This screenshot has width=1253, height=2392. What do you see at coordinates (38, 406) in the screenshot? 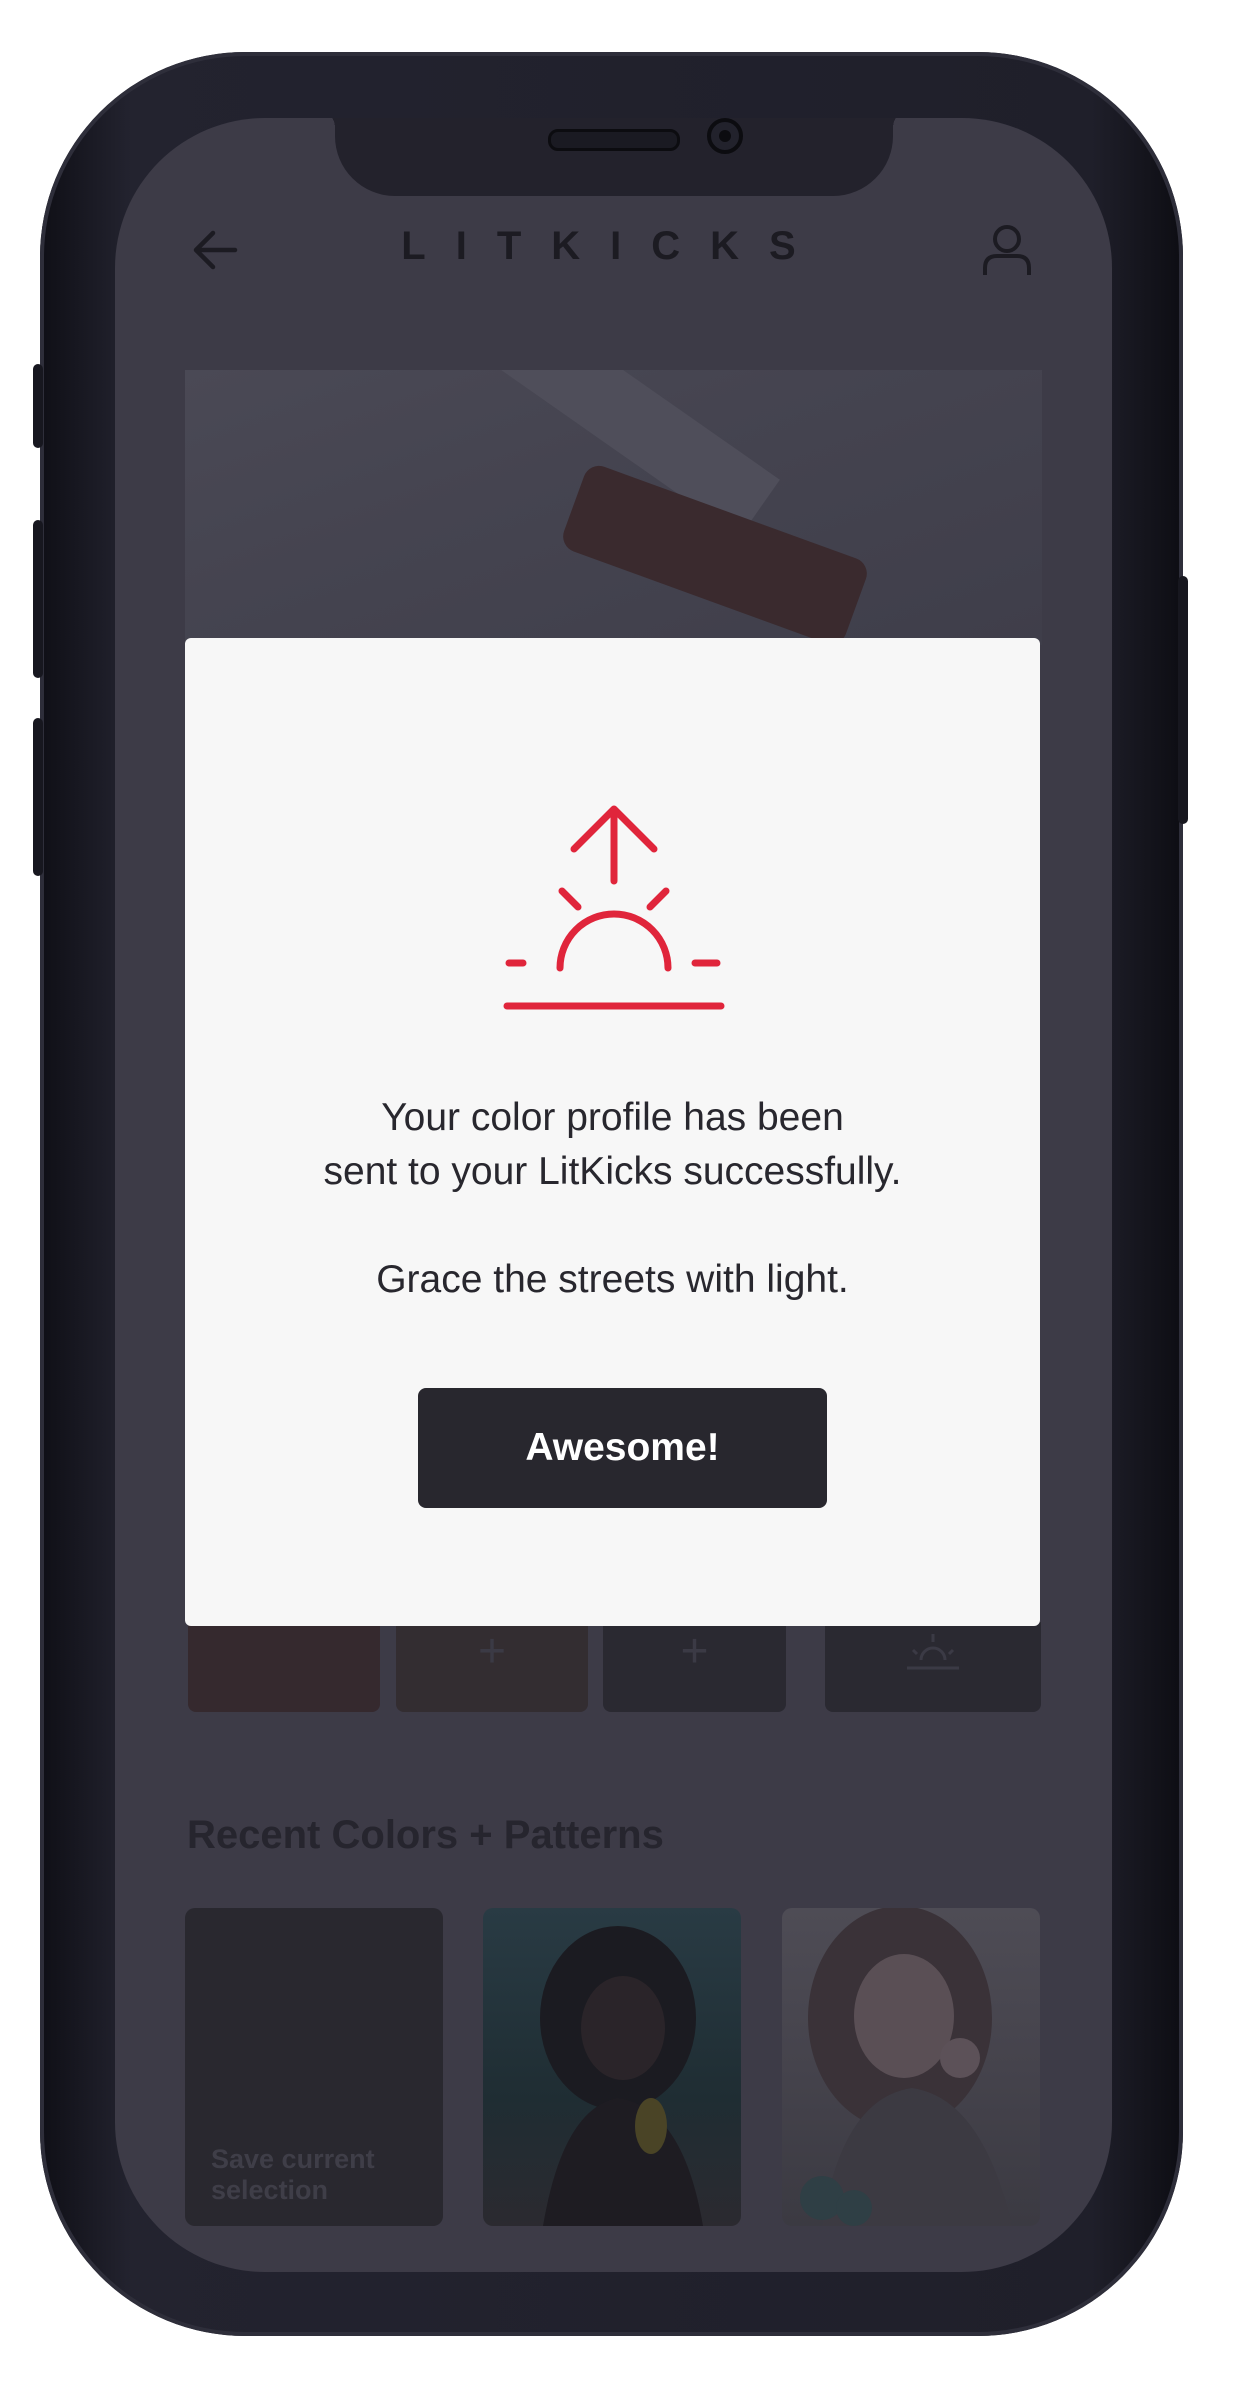
I see `silent-switch` at bounding box center [38, 406].